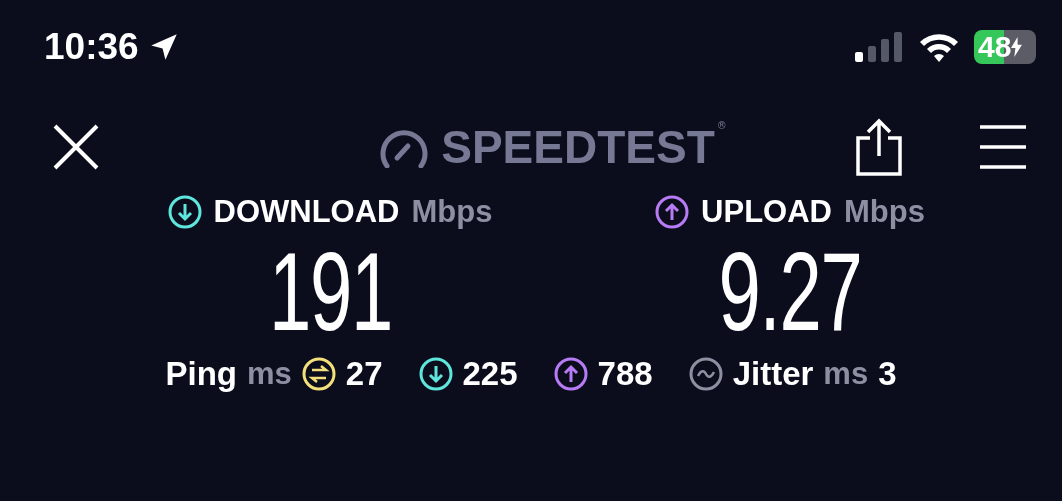 The width and height of the screenshot is (1062, 501). Describe the element at coordinates (721, 125) in the screenshot. I see `registered-mark: ®` at that location.